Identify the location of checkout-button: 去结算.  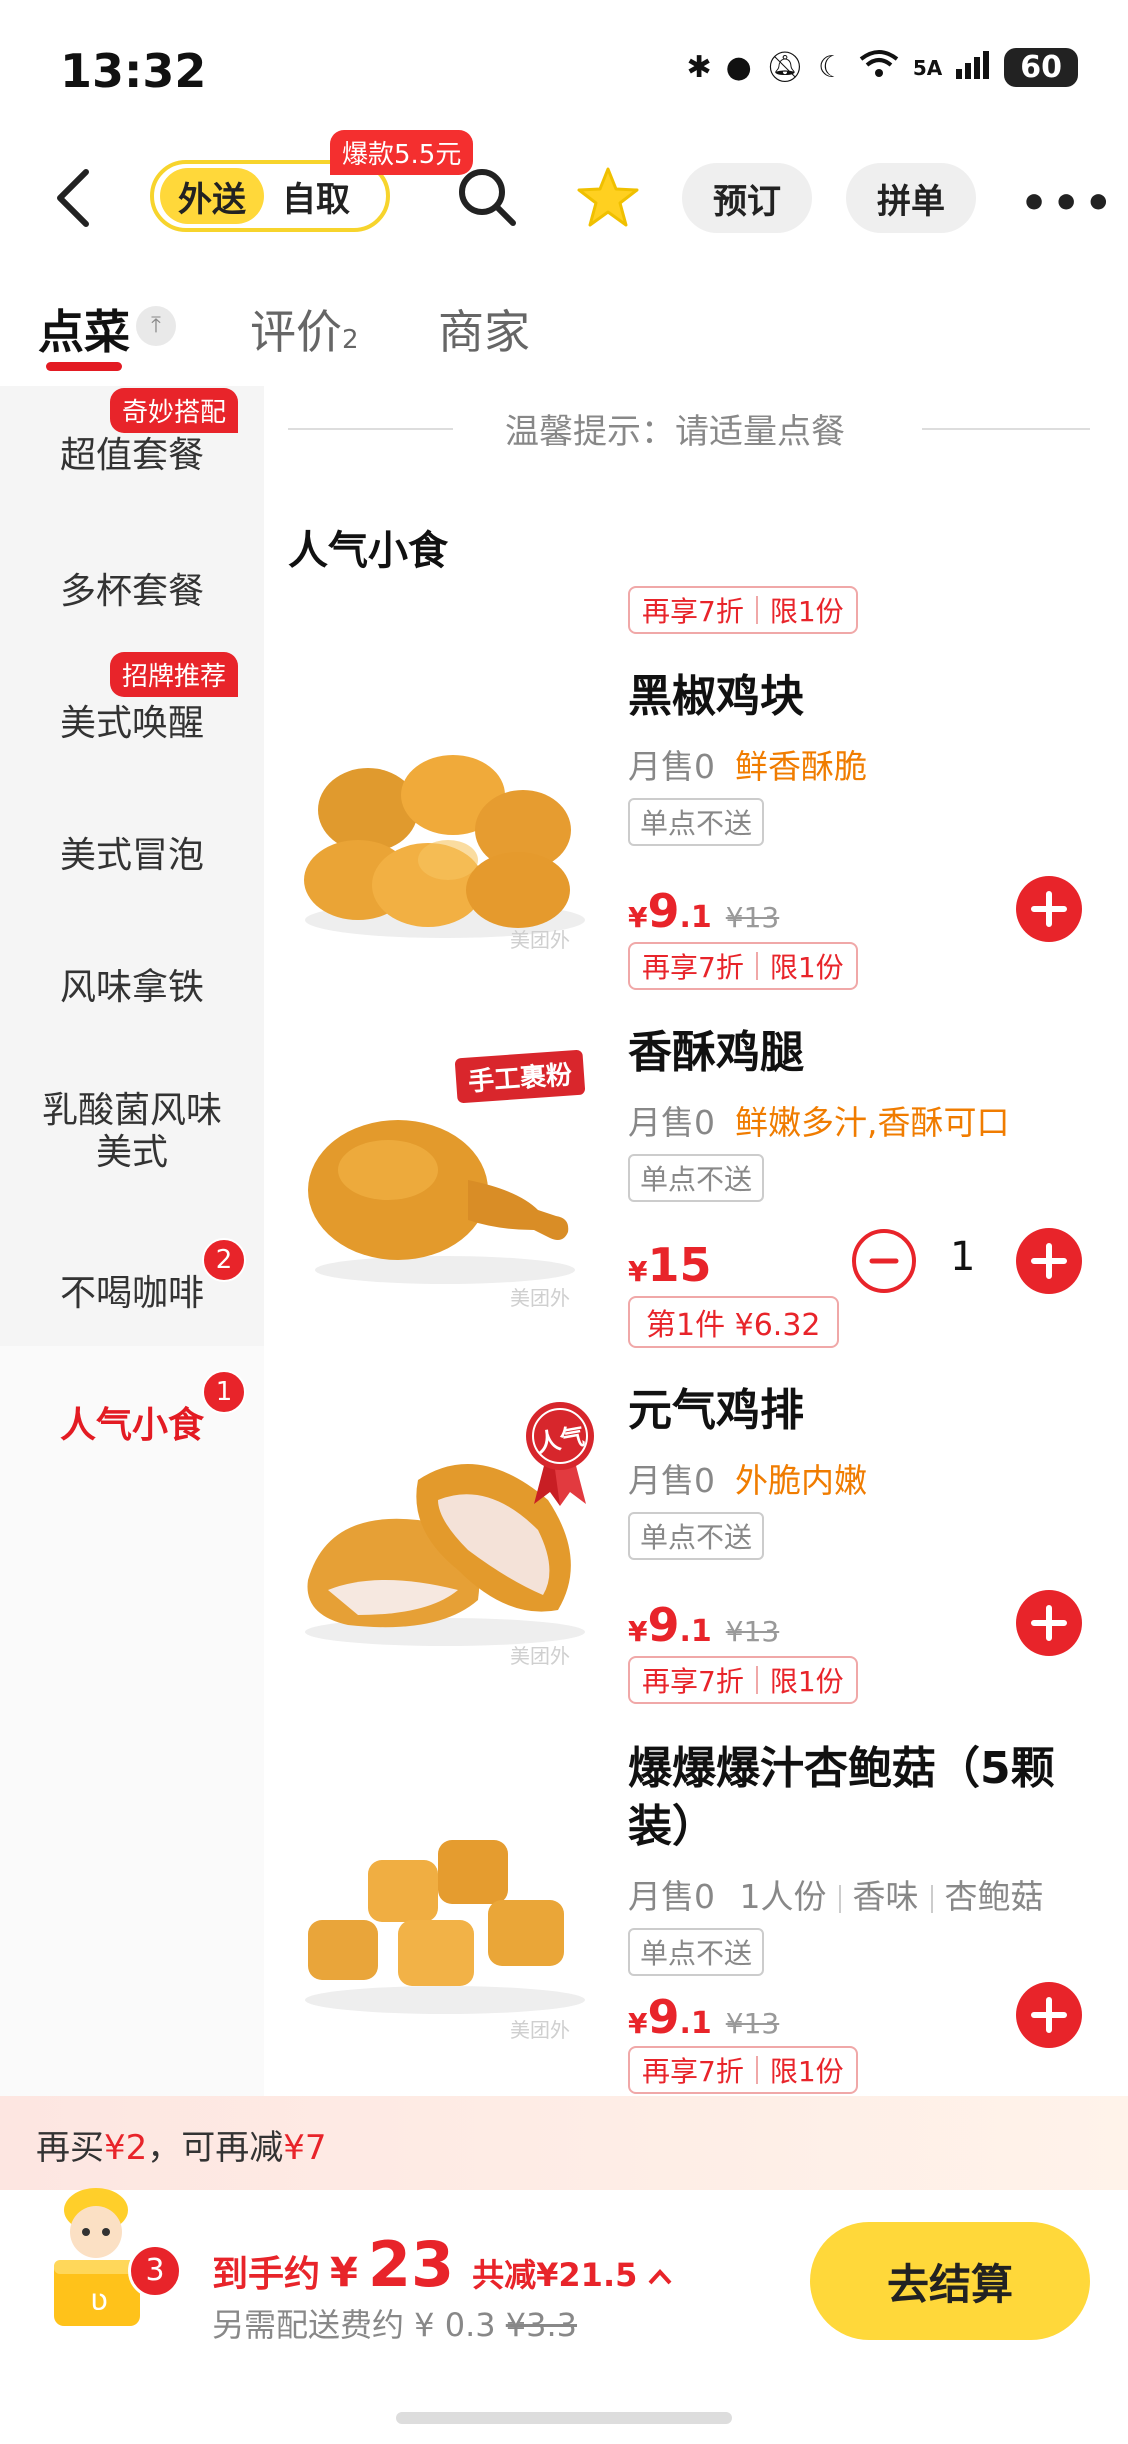
(950, 2281).